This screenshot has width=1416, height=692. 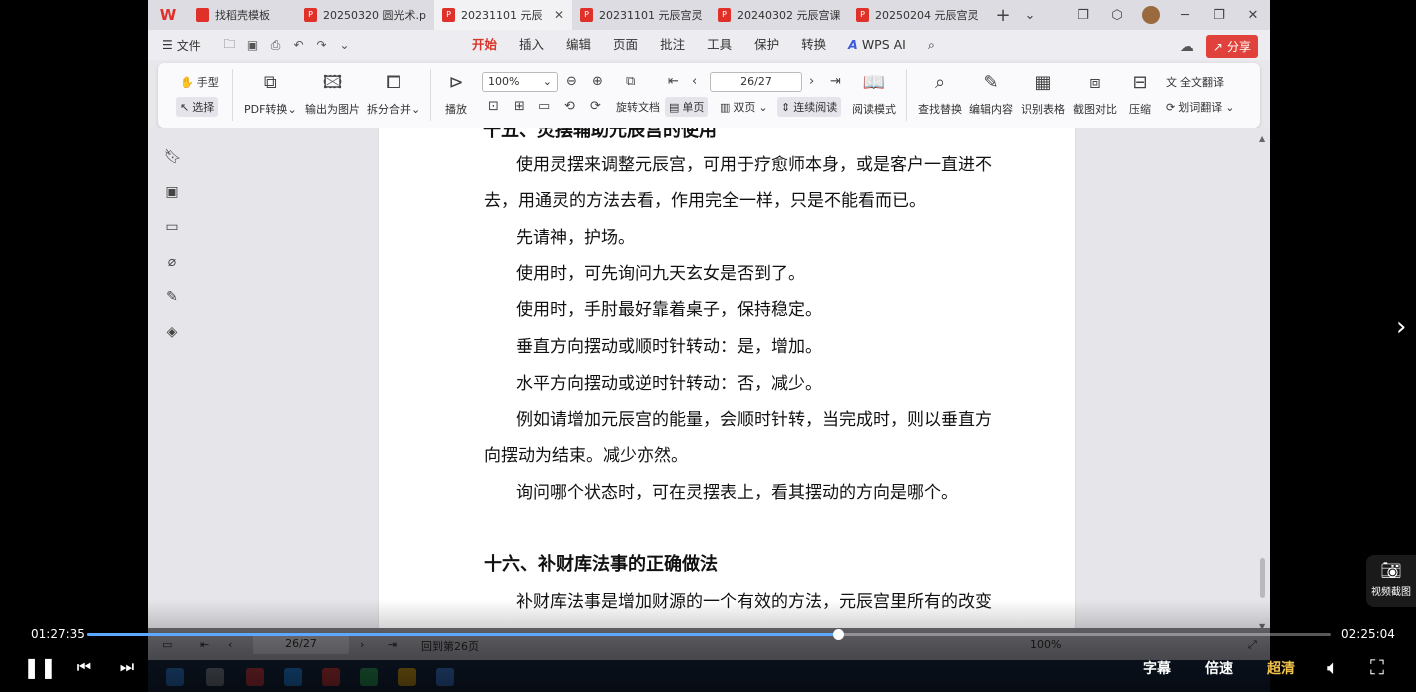 I want to click on edit-content-button: ✎ 编辑内容, so click(x=991, y=94).